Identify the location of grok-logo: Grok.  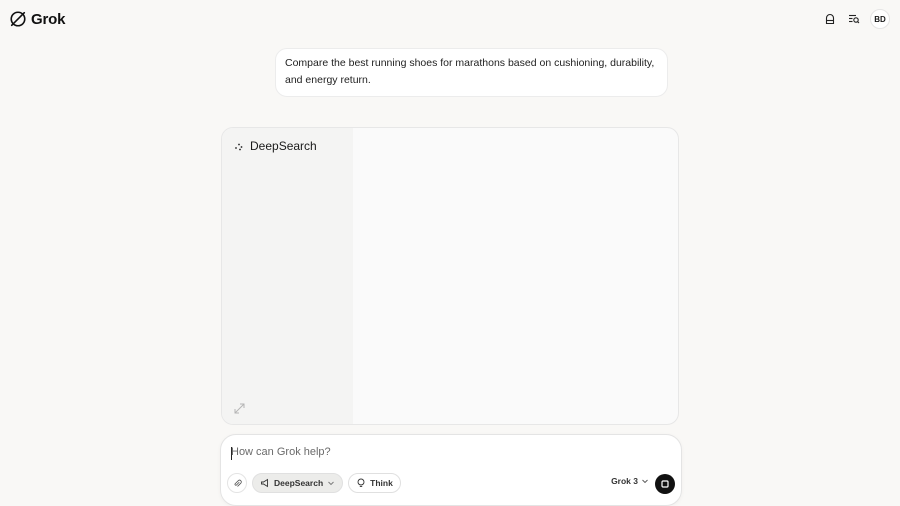
(37, 19).